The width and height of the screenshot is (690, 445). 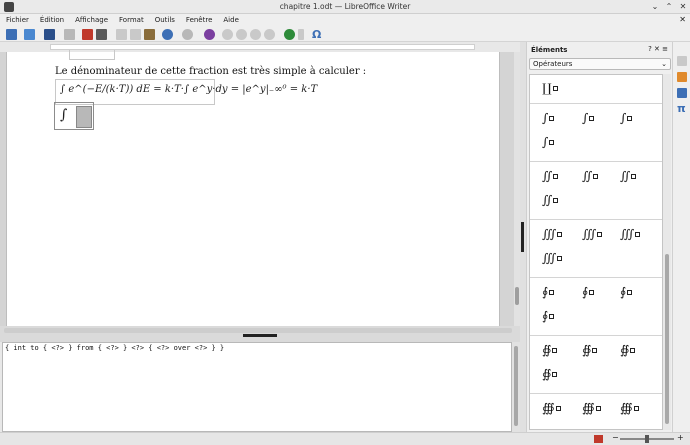 I want to click on contour-integral-lower-icon: ∮, so click(x=626, y=292).